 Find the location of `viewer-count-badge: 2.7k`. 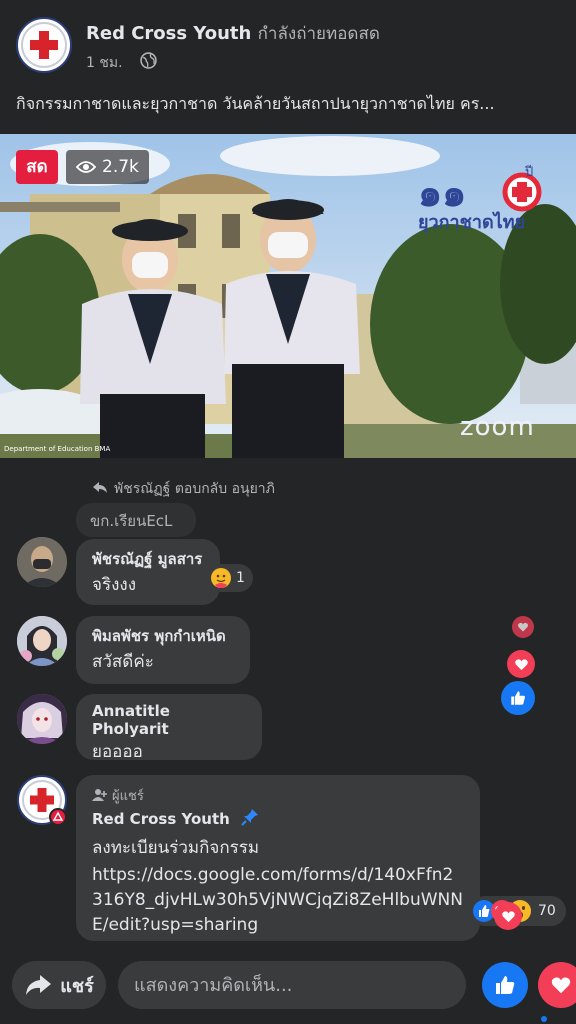

viewer-count-badge: 2.7k is located at coordinates (107, 167).